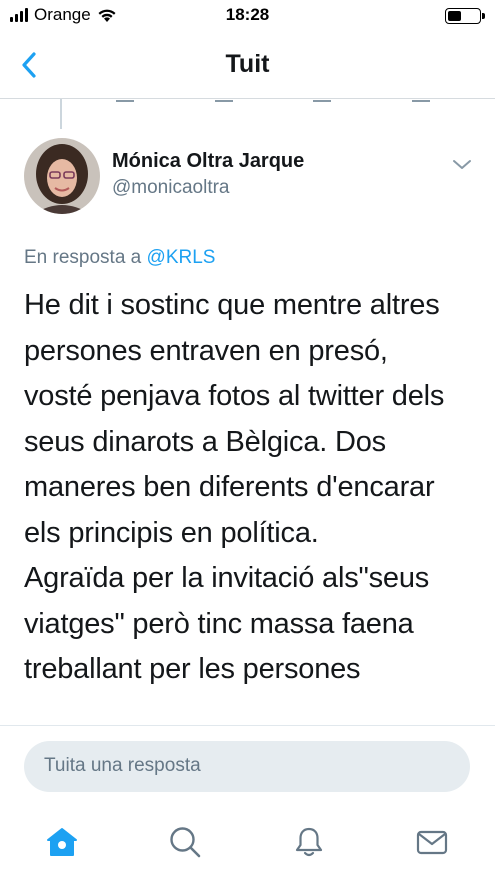  What do you see at coordinates (181, 257) in the screenshot?
I see `reply-mention-link: @KRLS` at bounding box center [181, 257].